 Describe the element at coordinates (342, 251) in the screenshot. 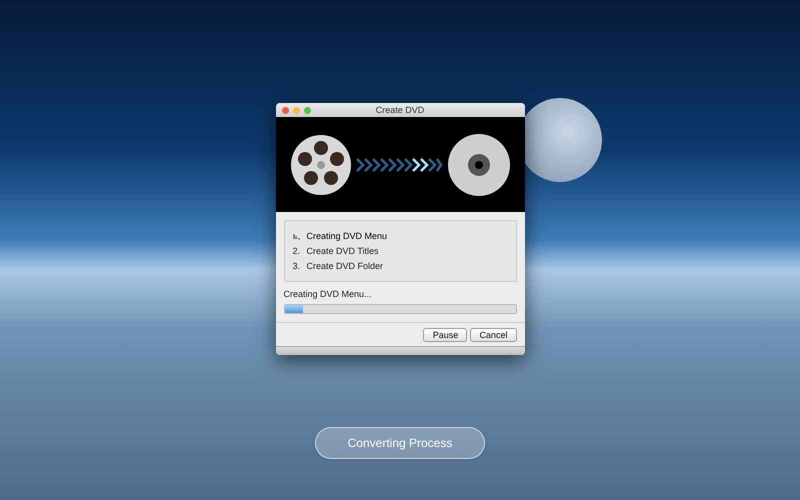

I see `step-label: Create DVD Titles` at that location.